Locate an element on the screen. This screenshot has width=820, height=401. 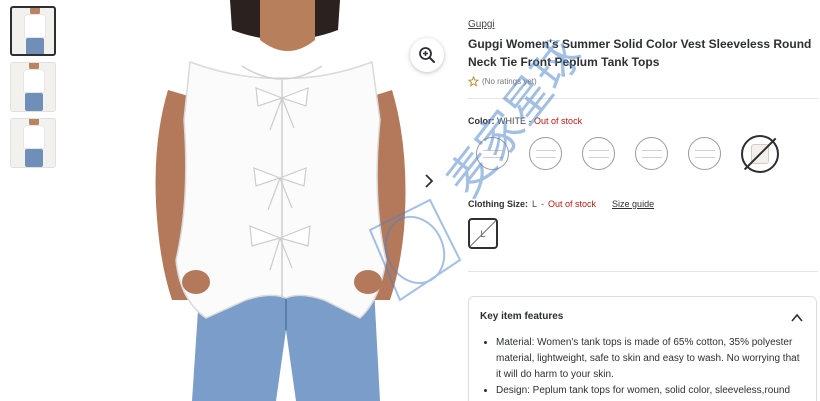
color-stock-status: Out of stock is located at coordinates (558, 121).